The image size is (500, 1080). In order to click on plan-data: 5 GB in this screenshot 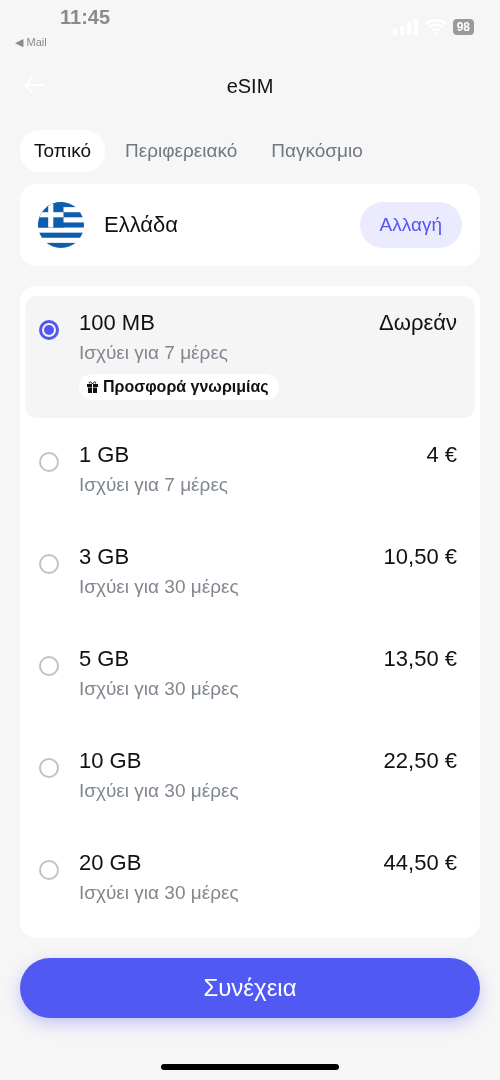, I will do `click(105, 659)`.